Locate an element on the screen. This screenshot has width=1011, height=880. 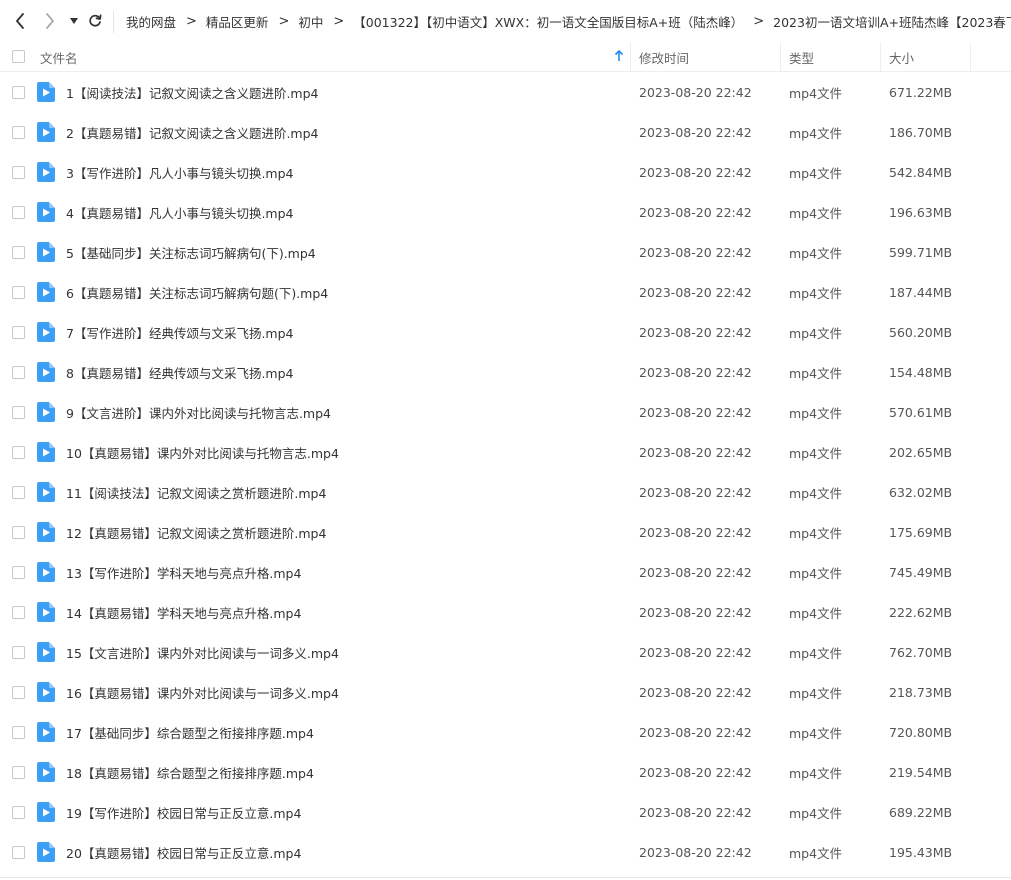
column-header-size: 大小 is located at coordinates (901, 57).